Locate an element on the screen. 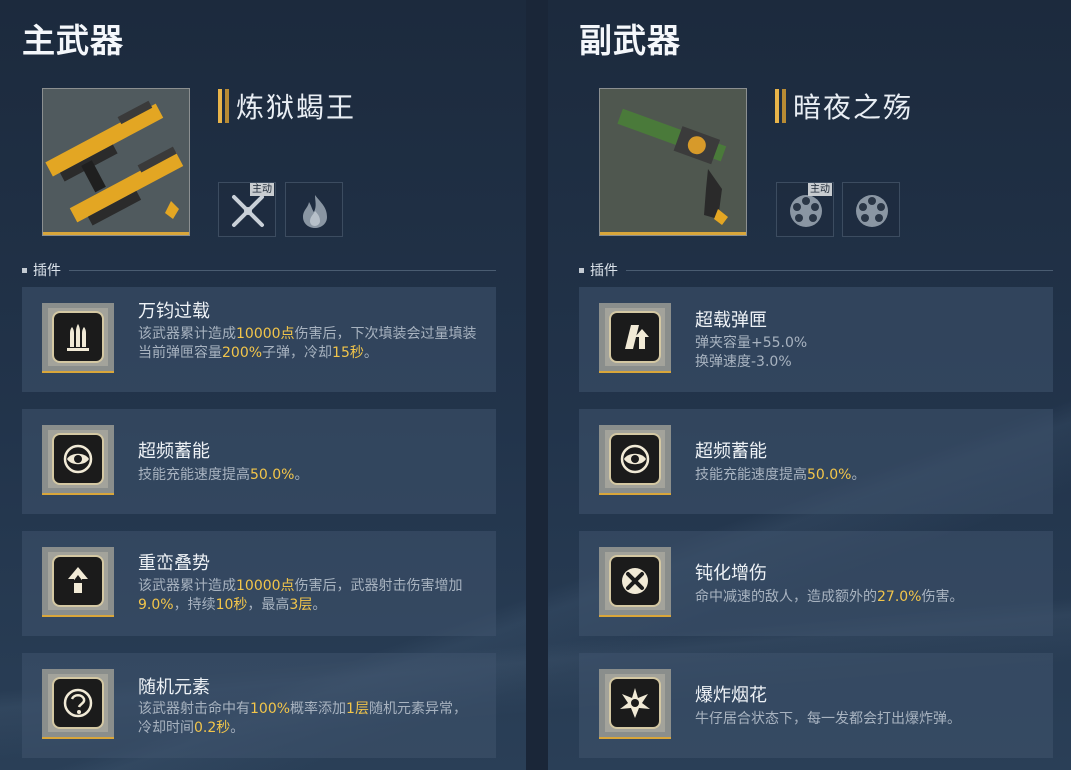 This screenshot has height=770, width=1071. plugin-description: 命中减速的敌人，造成额外的27.0%伤害。 is located at coordinates (829, 597).